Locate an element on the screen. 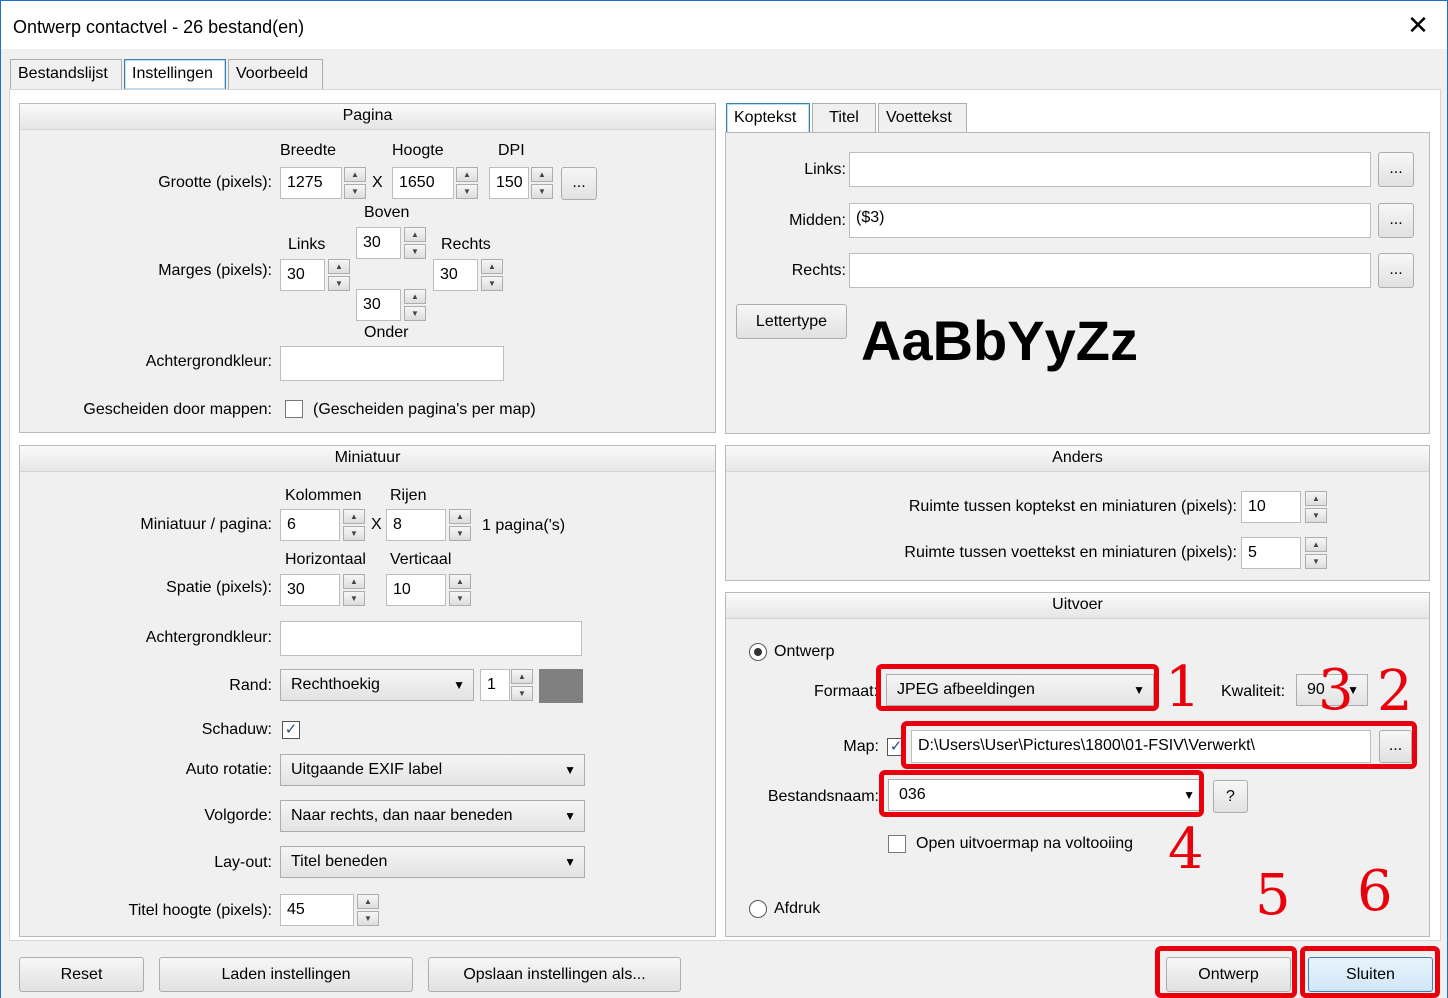  rand-dropdown: Rechthoekig ▼ is located at coordinates (377, 685).